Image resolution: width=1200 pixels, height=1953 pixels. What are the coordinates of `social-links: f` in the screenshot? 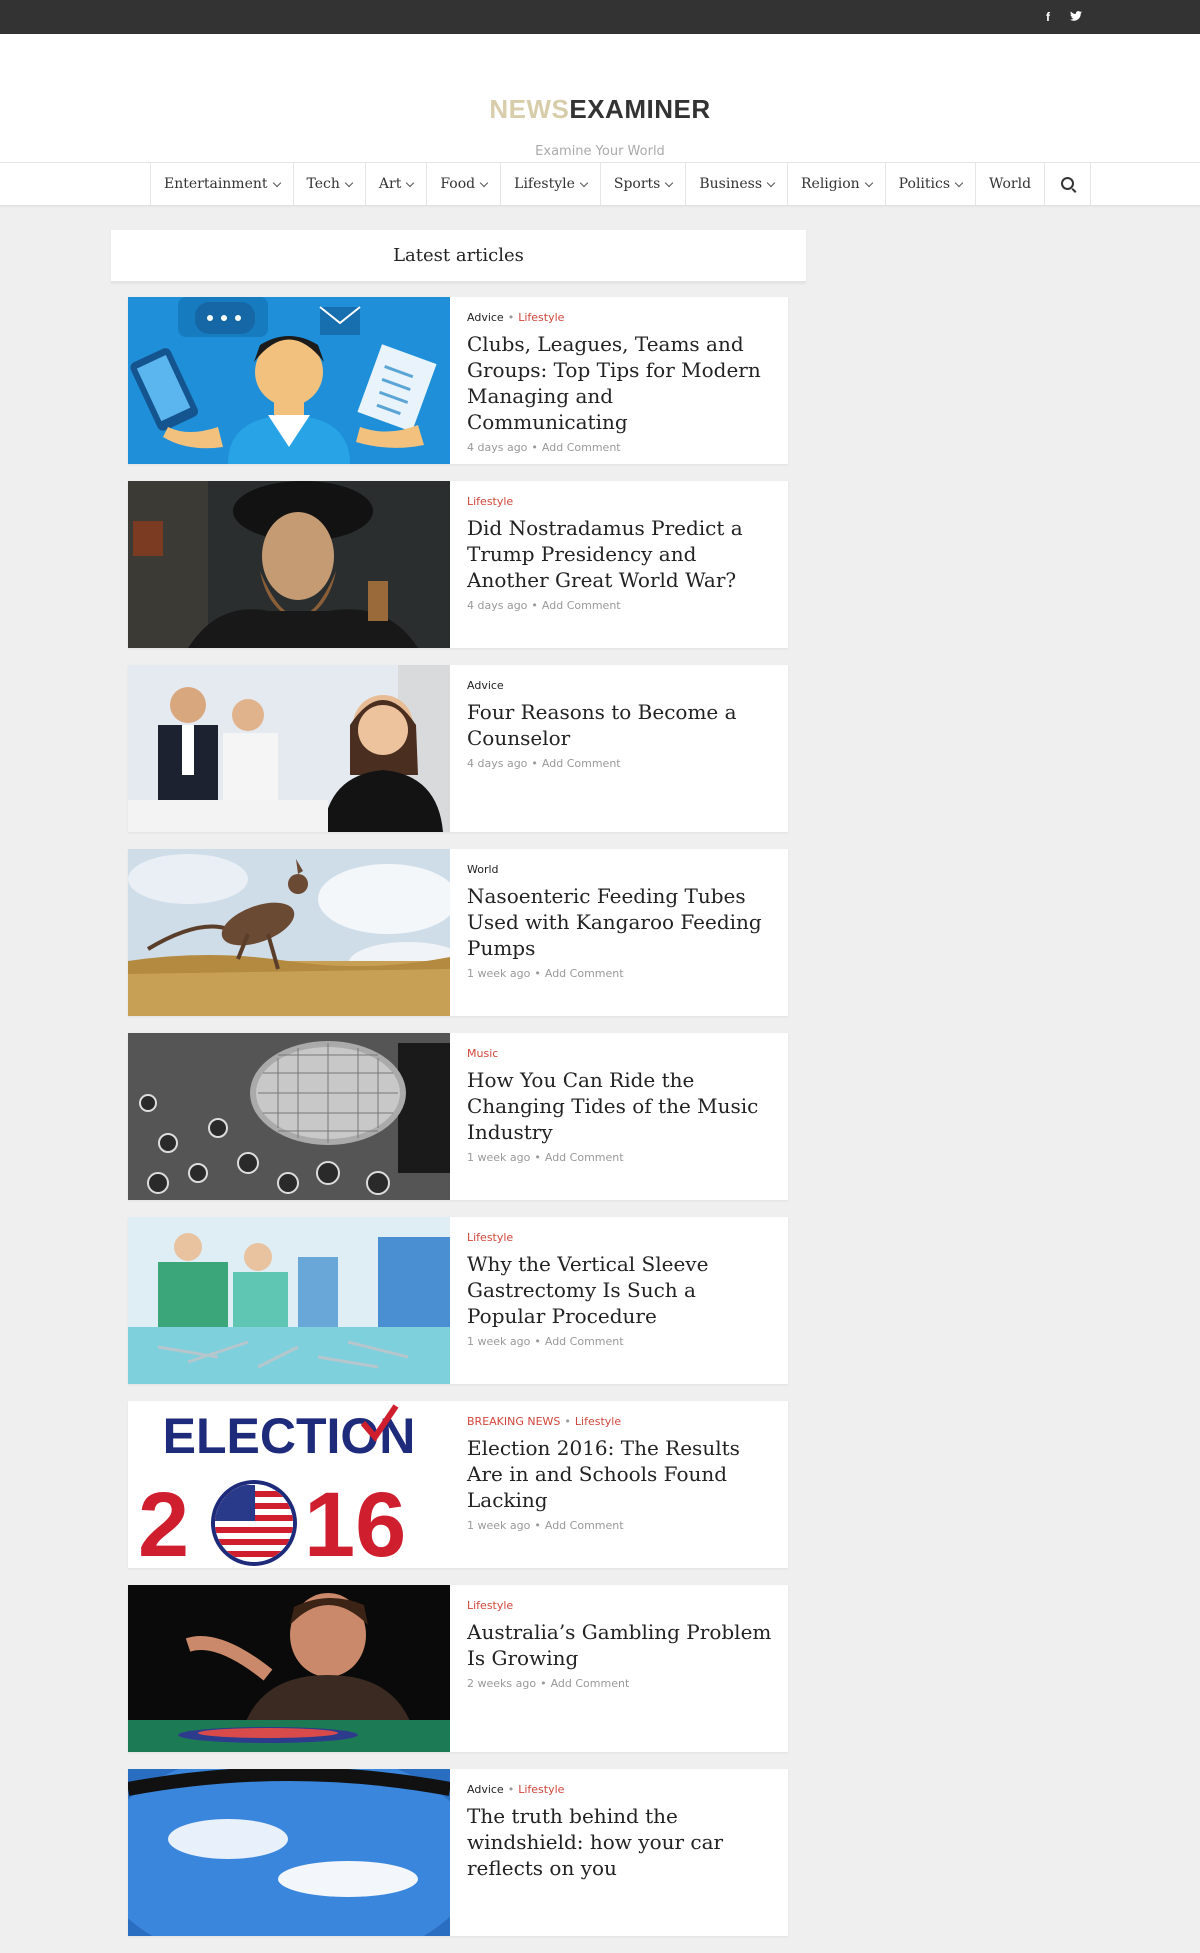 It's located at (1064, 17).